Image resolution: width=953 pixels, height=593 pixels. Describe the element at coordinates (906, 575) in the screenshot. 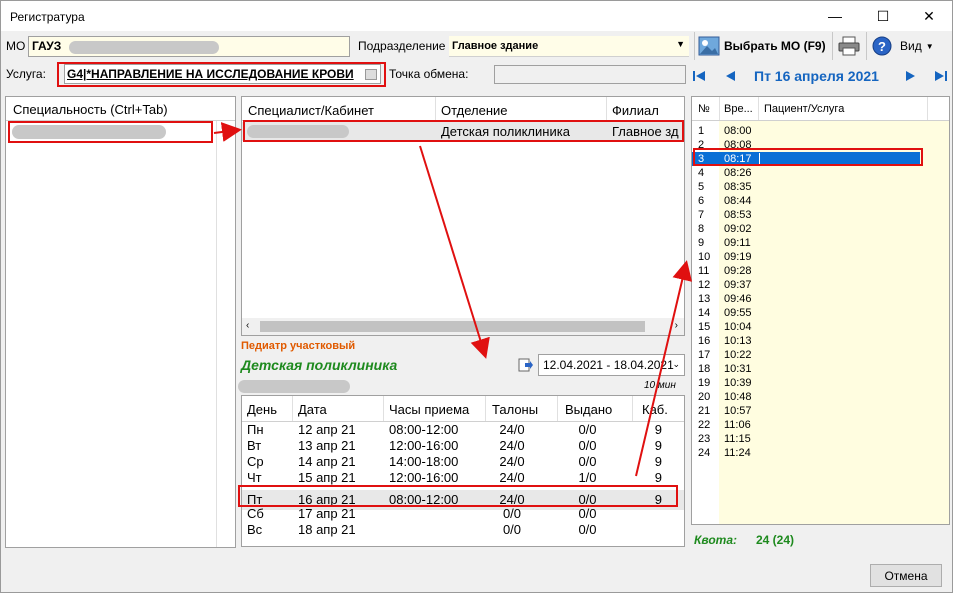

I see `cancel-button: Отмена` at that location.